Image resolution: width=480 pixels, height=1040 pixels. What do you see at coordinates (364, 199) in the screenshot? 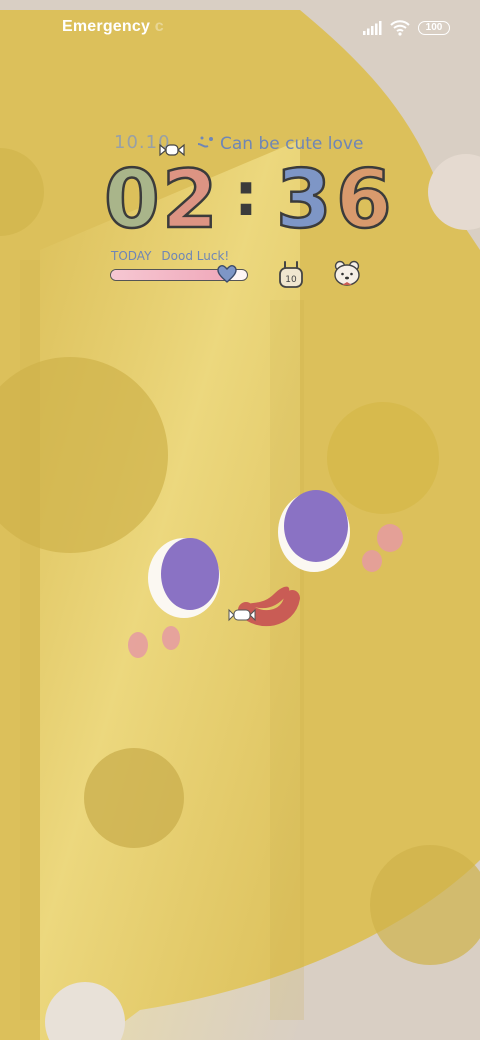
I see `minute-ones-digit: 6` at bounding box center [364, 199].